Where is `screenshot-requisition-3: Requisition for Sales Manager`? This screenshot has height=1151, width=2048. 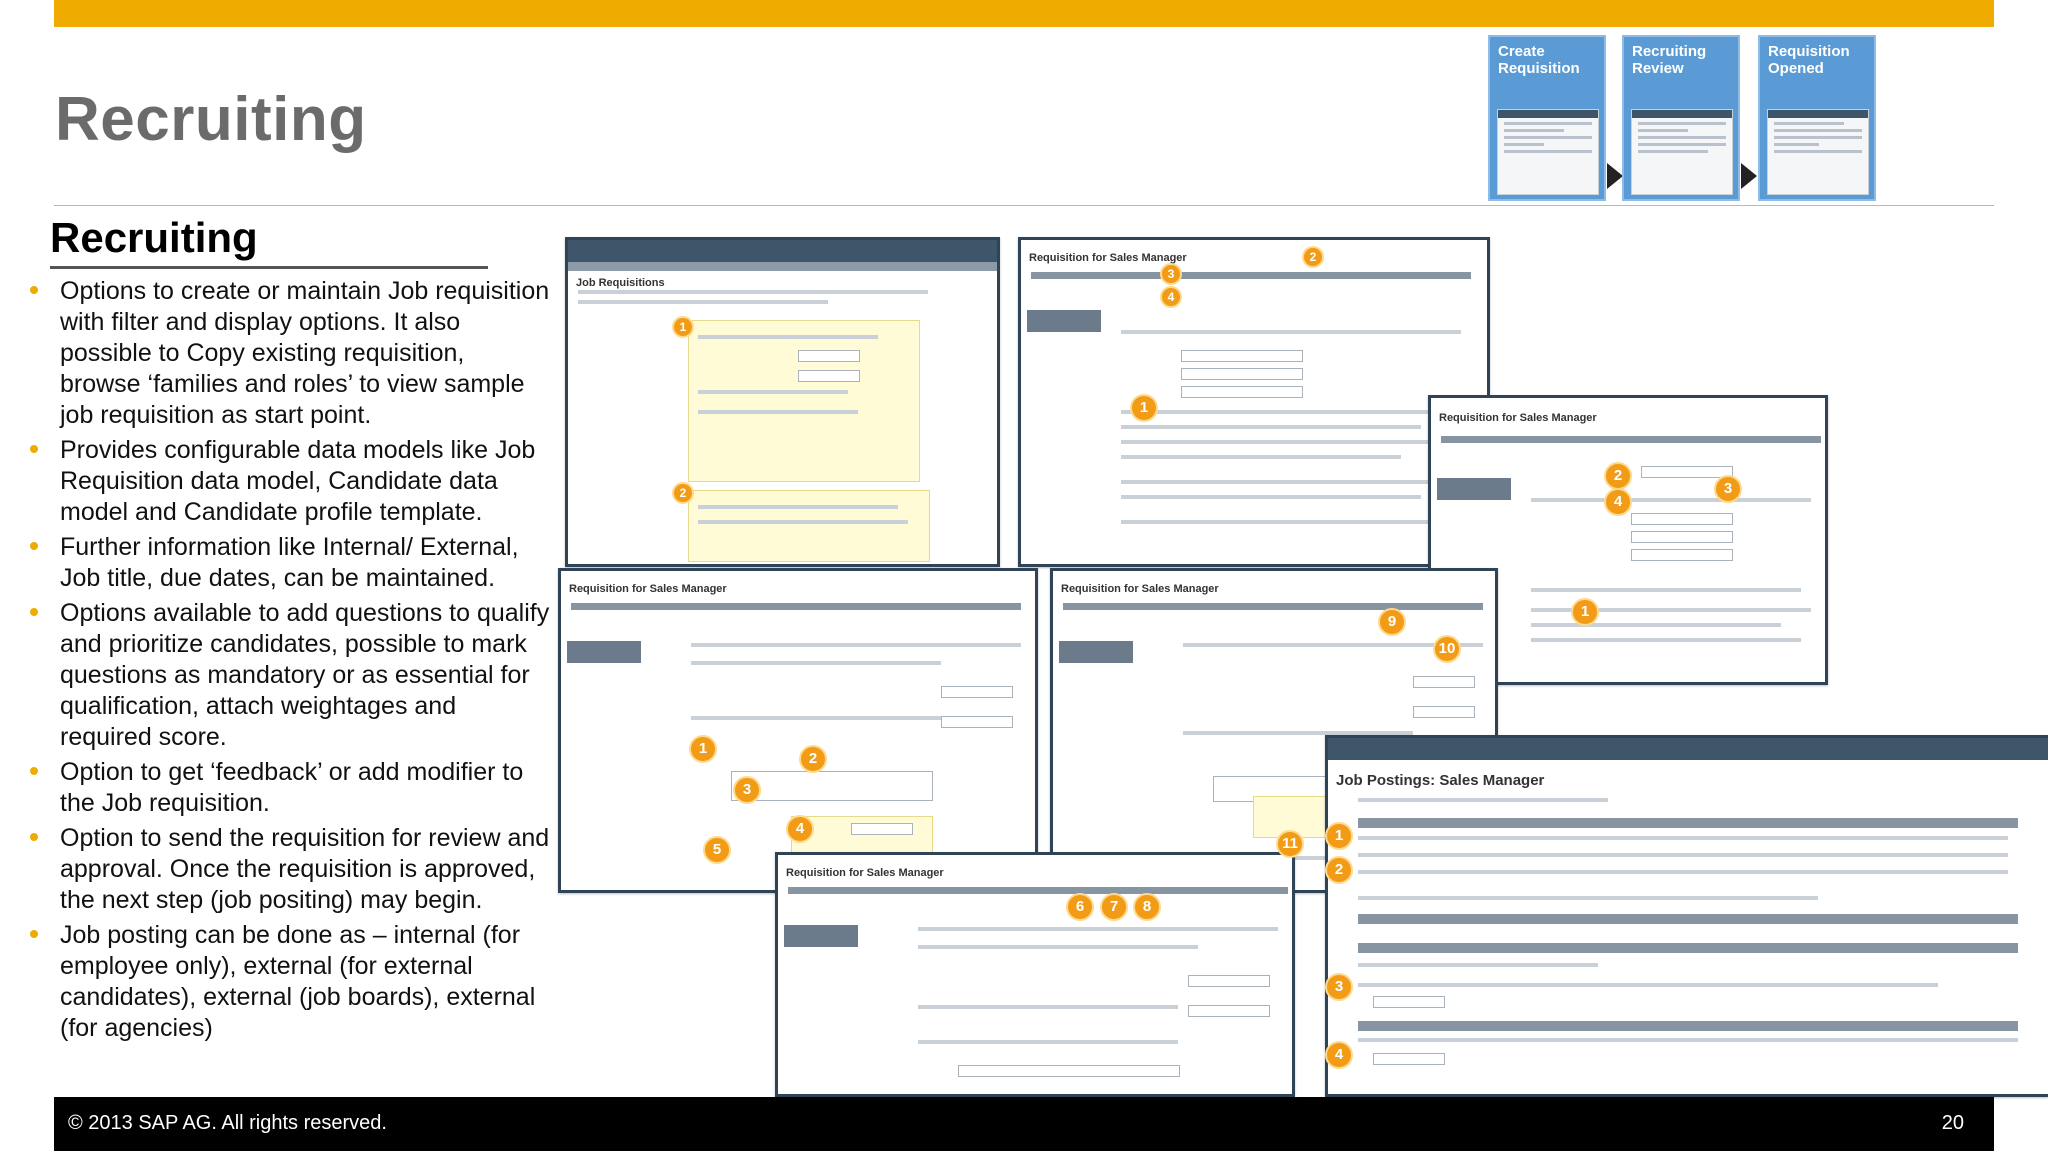 screenshot-requisition-3: Requisition for Sales Manager is located at coordinates (798, 730).